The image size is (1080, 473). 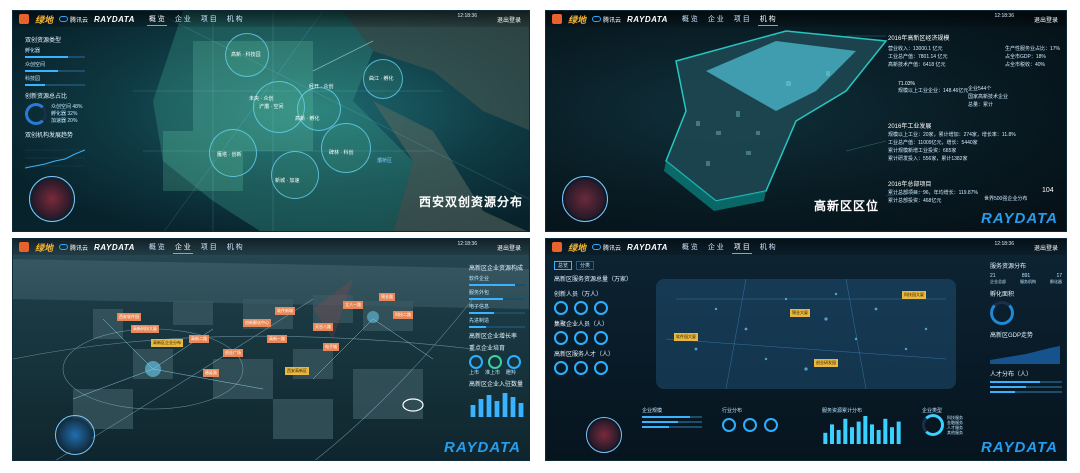 What do you see at coordinates (233, 353) in the screenshot?
I see `building-label: 创业广场` at bounding box center [233, 353].